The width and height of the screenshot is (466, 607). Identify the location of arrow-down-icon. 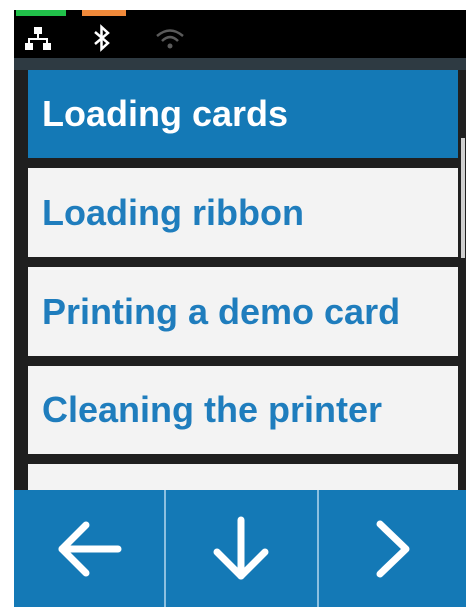
(241, 547).